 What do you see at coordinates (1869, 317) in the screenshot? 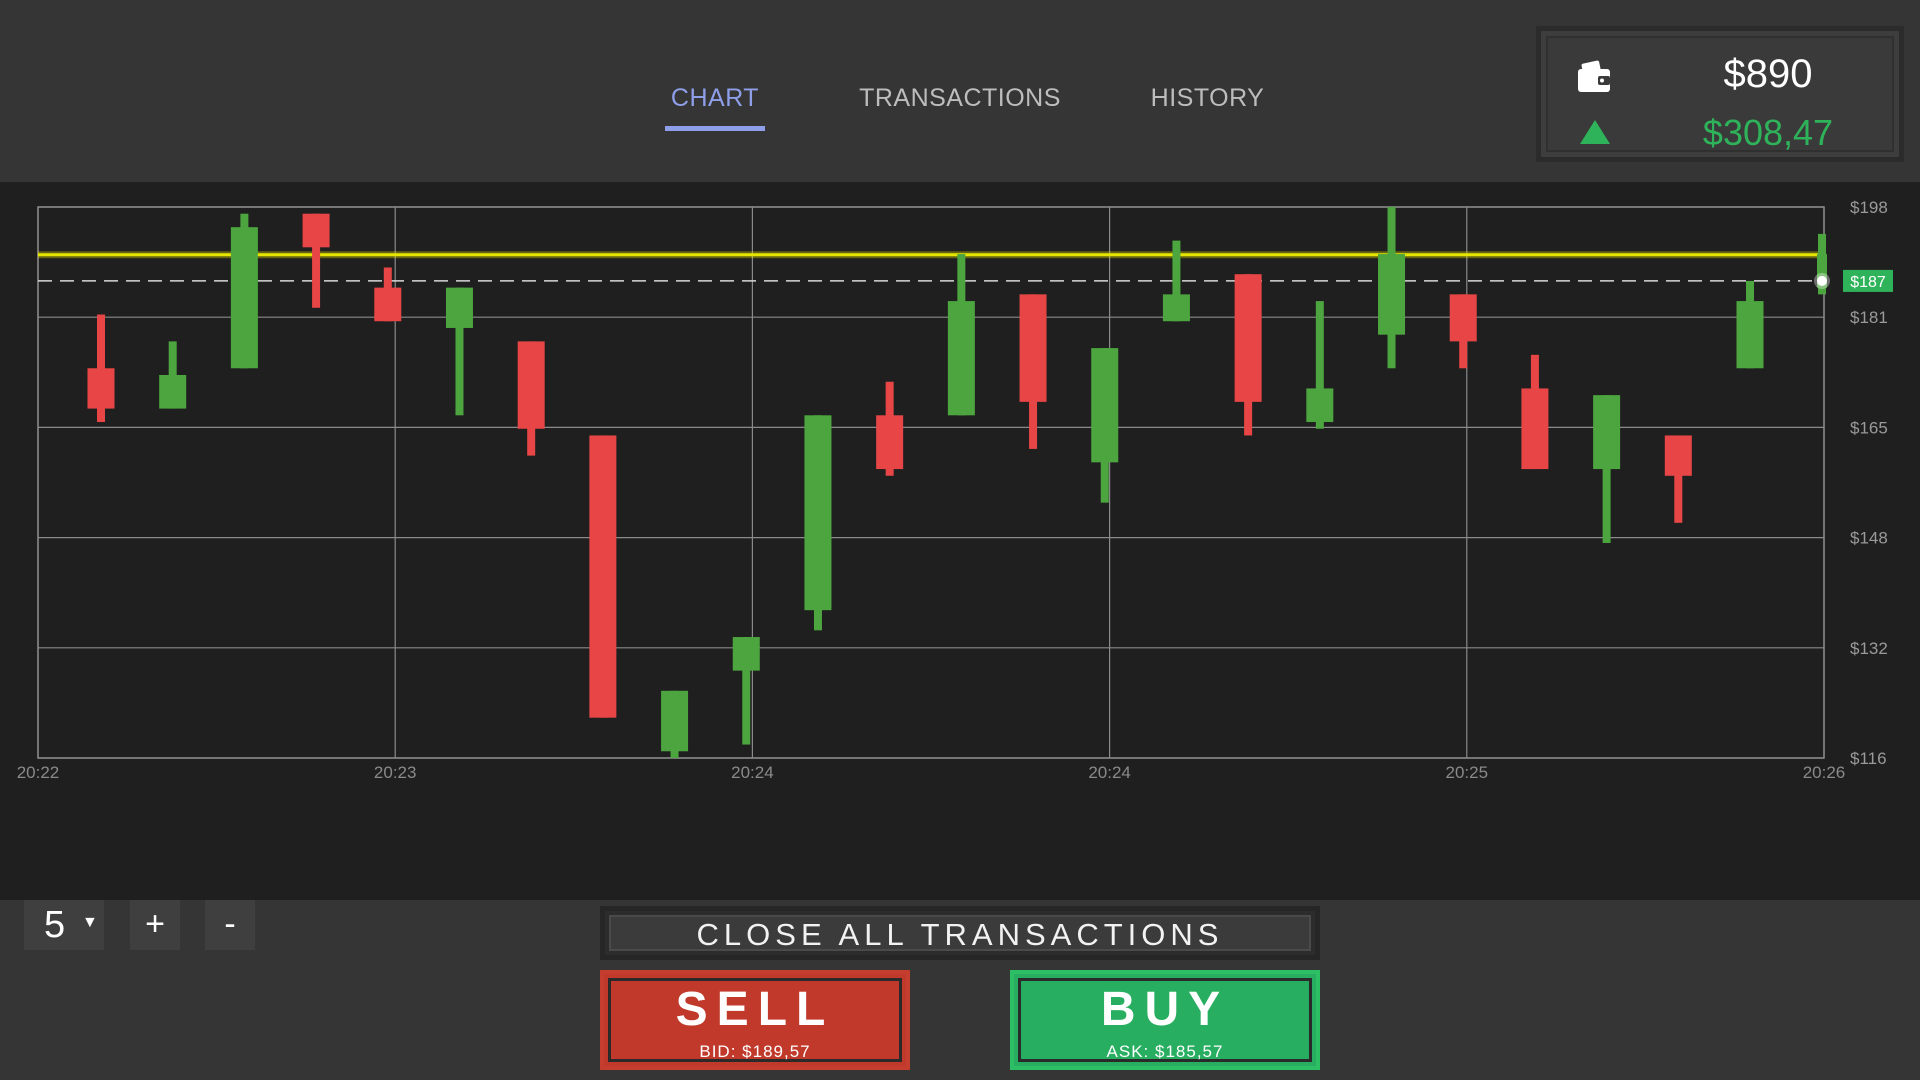
I see `y-tick-label: $181` at bounding box center [1869, 317].